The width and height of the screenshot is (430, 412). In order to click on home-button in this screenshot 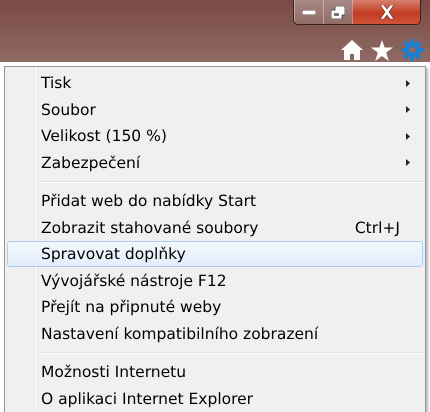, I will do `click(352, 50)`.